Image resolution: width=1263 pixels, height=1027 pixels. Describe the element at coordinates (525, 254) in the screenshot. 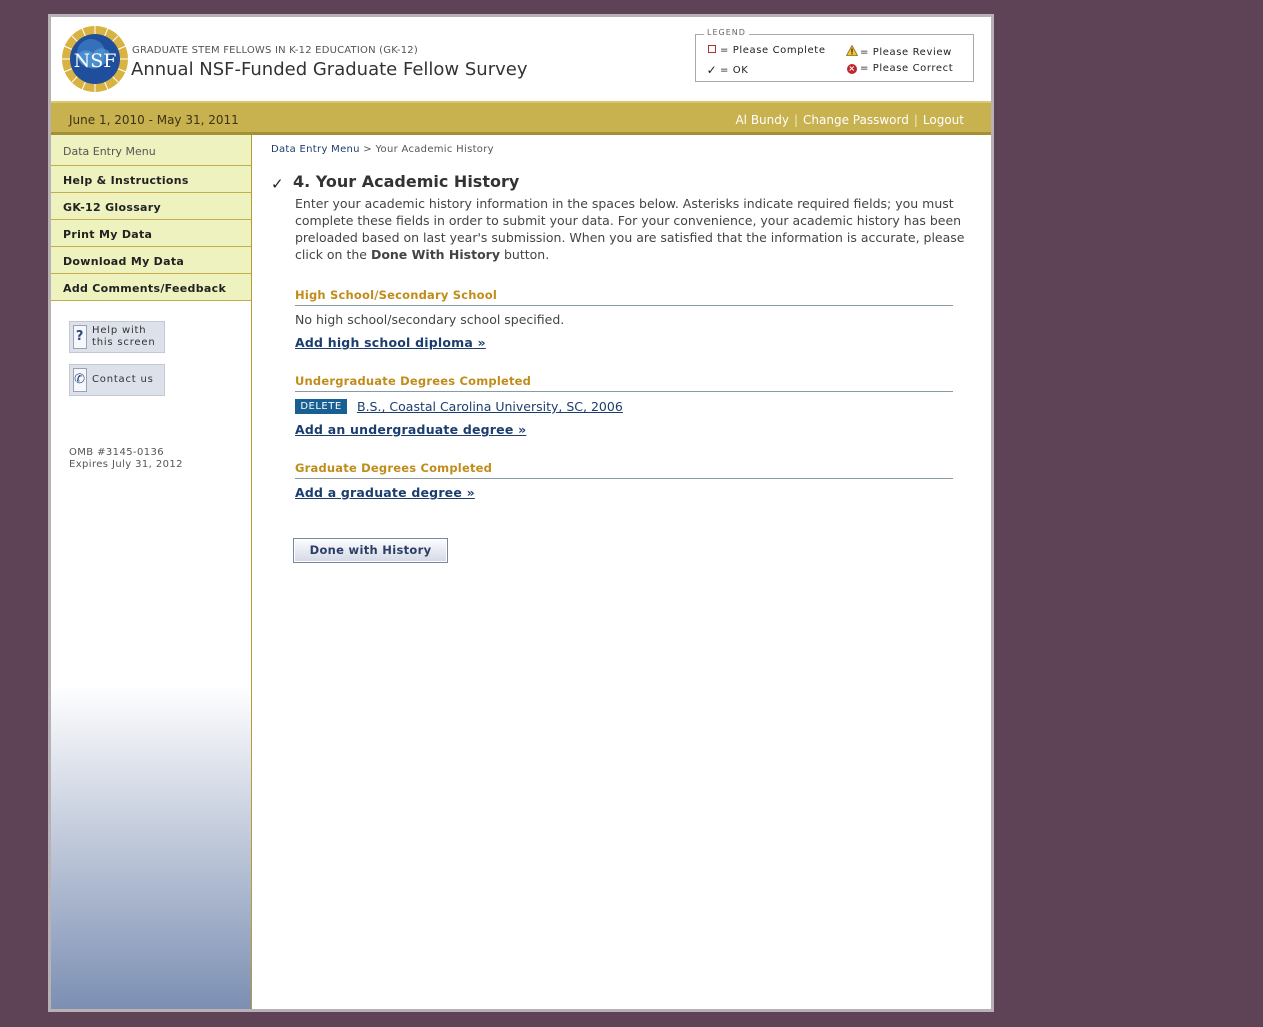

I see `intro-text-end: button.` at that location.